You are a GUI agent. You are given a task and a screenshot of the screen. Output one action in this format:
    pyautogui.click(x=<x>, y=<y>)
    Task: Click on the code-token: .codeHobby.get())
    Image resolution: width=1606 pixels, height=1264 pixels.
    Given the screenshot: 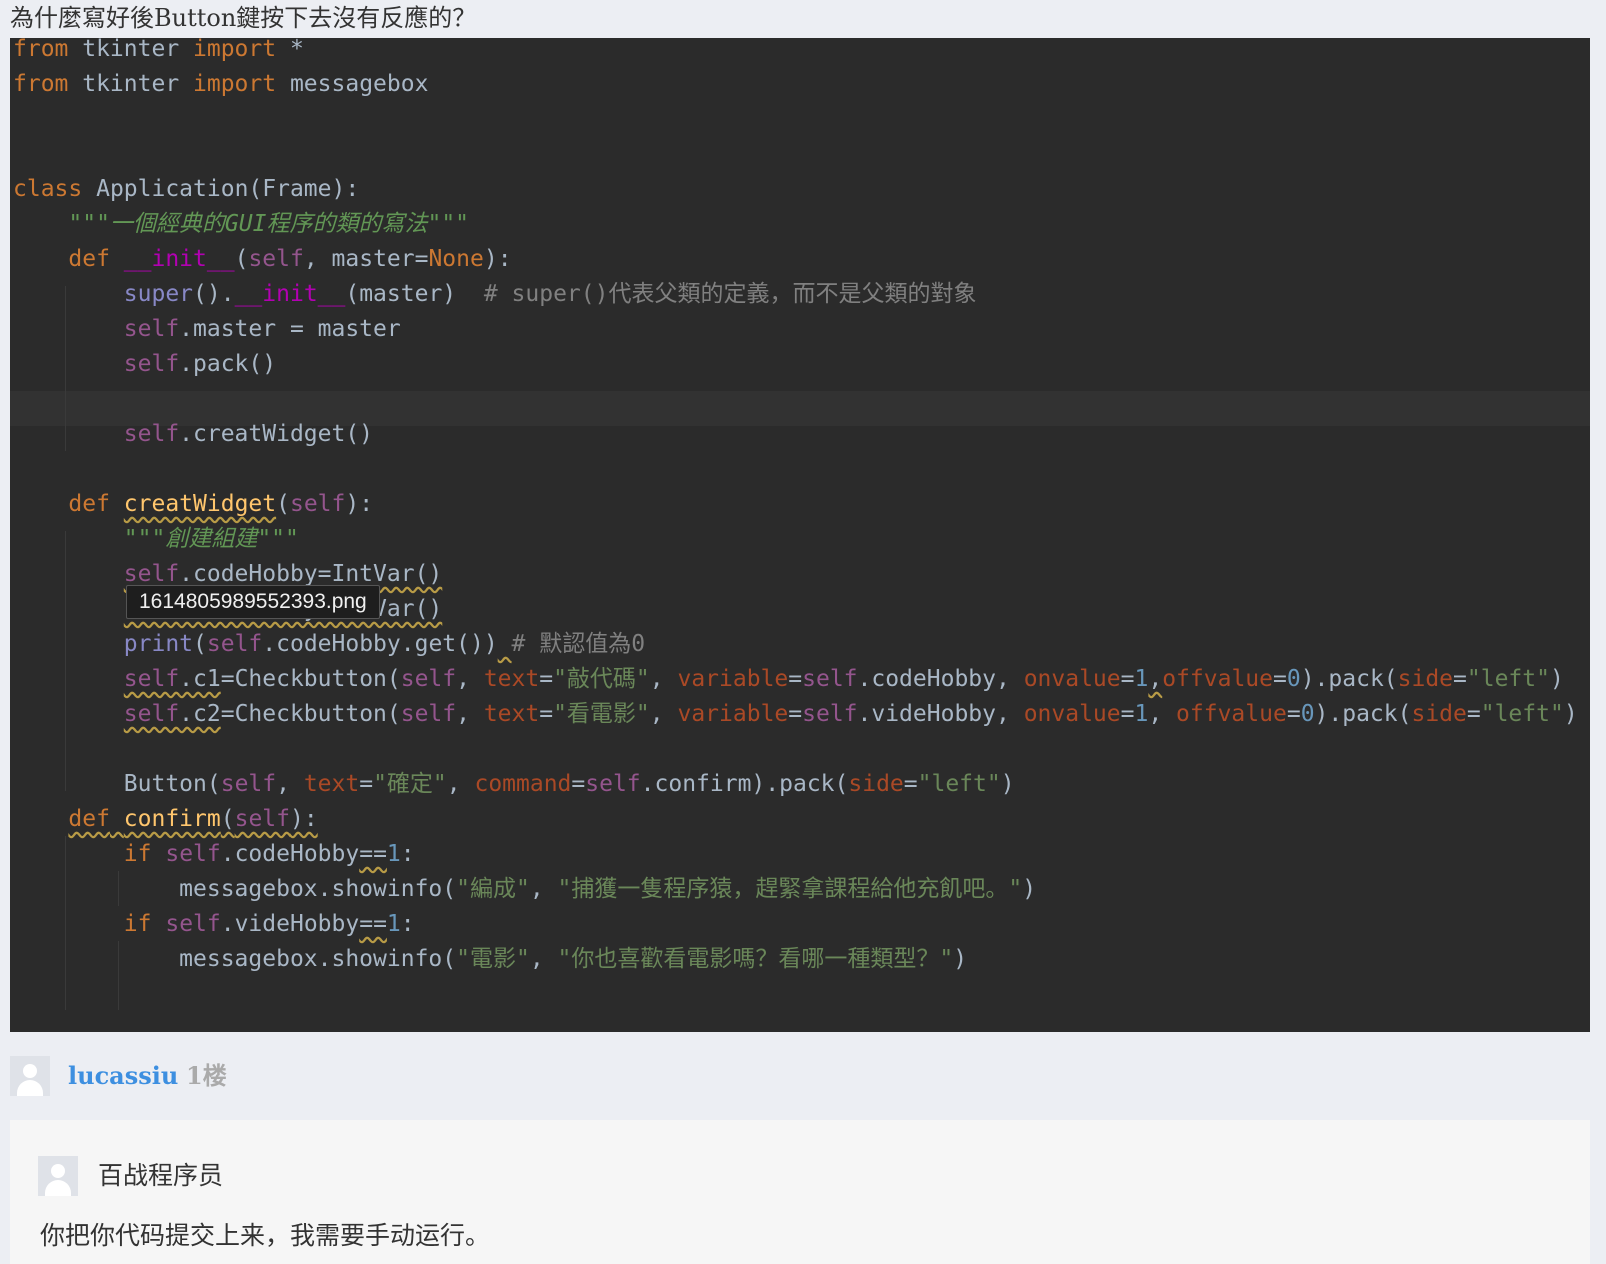 What is the action you would take?
    pyautogui.click(x=380, y=644)
    